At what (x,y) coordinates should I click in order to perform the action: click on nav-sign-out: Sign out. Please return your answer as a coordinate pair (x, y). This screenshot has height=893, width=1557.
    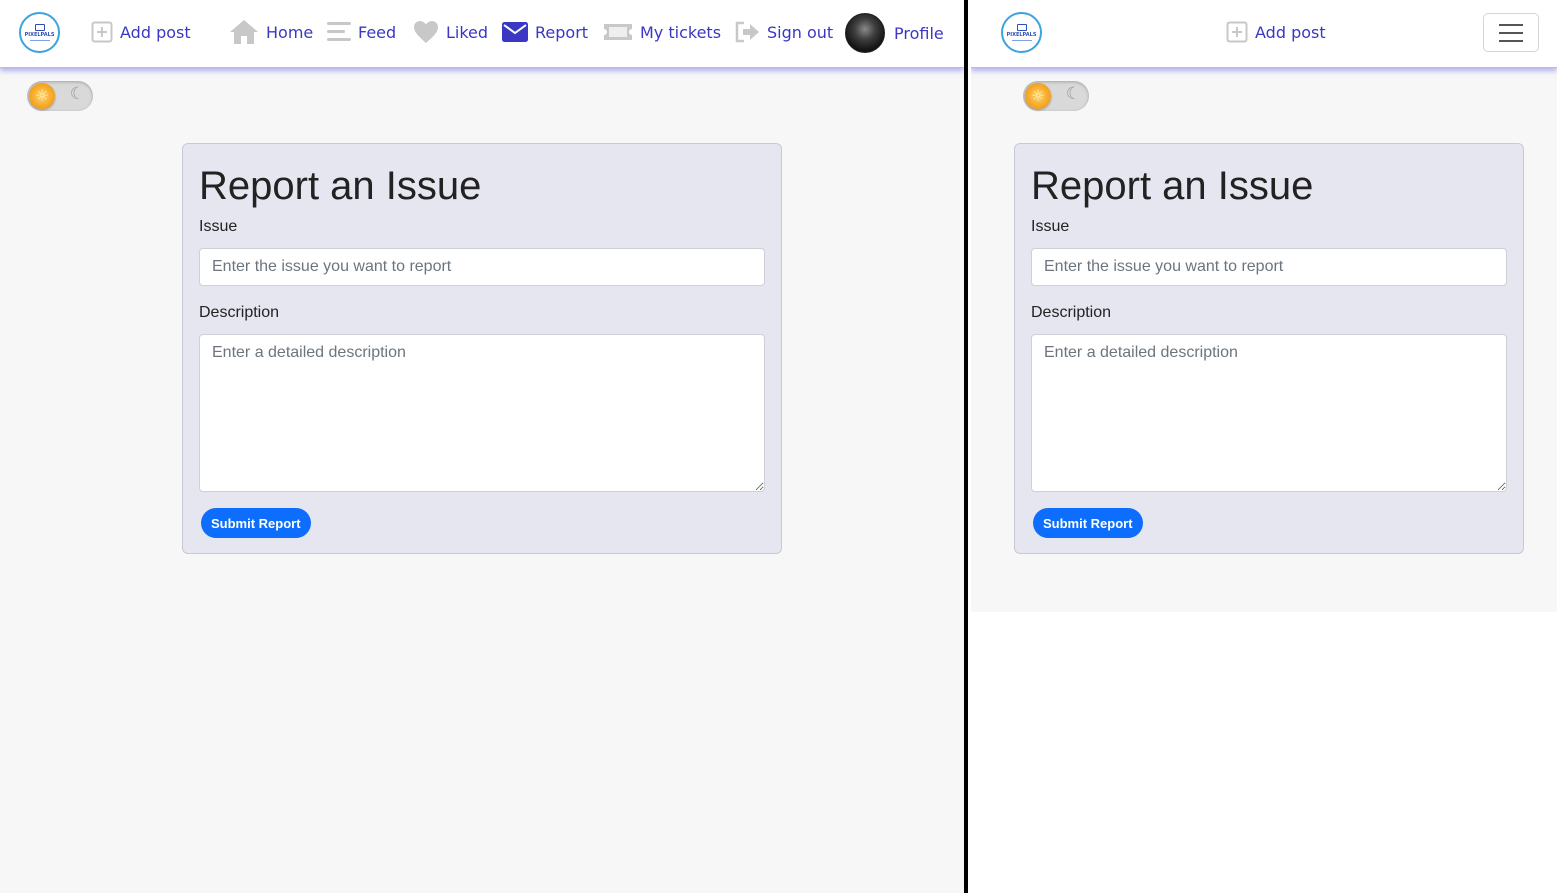
    Looking at the image, I should click on (783, 32).